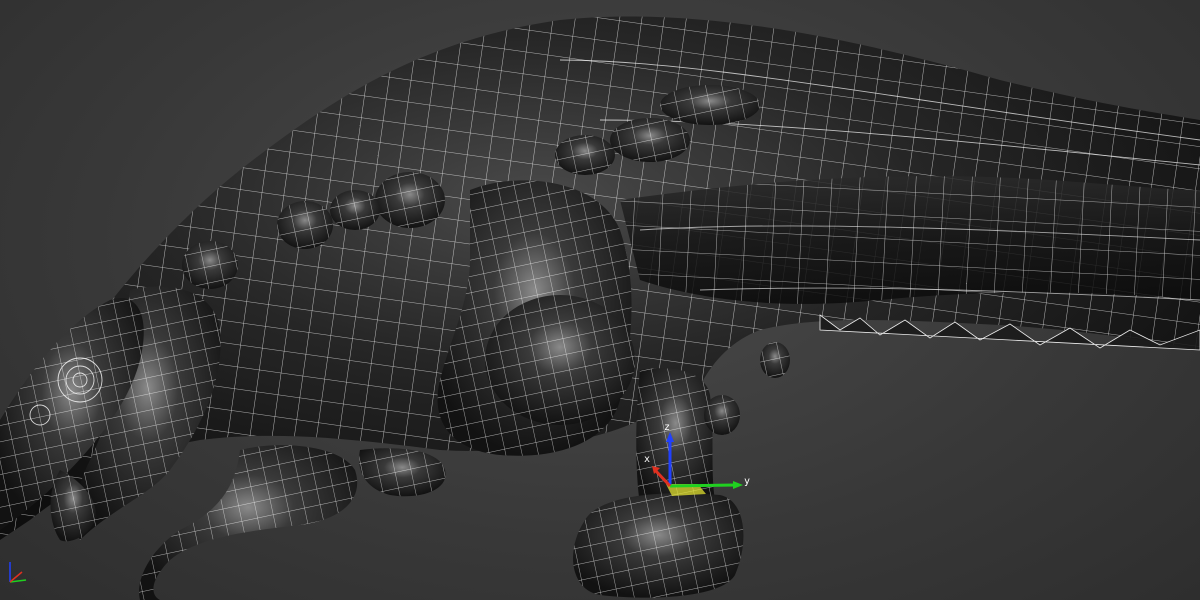  Describe the element at coordinates (667, 427) in the screenshot. I see `gizmo-z-label: z` at that location.